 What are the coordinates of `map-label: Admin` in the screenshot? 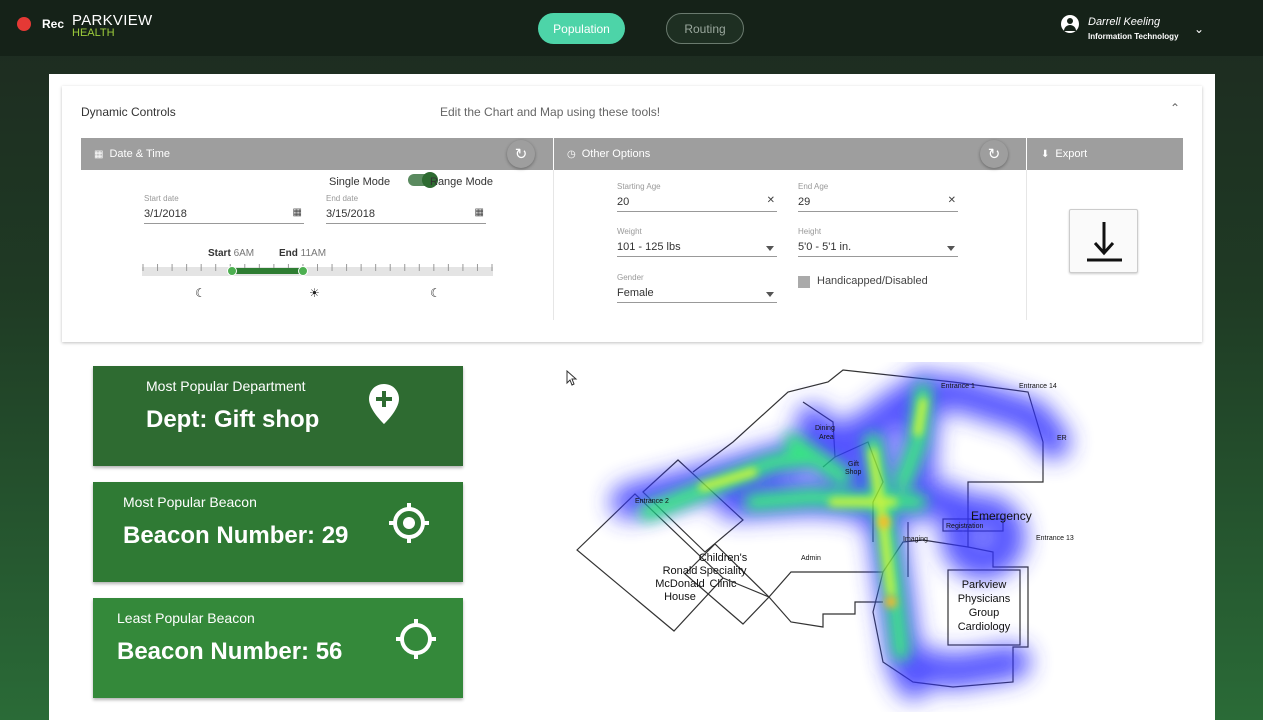 It's located at (811, 558).